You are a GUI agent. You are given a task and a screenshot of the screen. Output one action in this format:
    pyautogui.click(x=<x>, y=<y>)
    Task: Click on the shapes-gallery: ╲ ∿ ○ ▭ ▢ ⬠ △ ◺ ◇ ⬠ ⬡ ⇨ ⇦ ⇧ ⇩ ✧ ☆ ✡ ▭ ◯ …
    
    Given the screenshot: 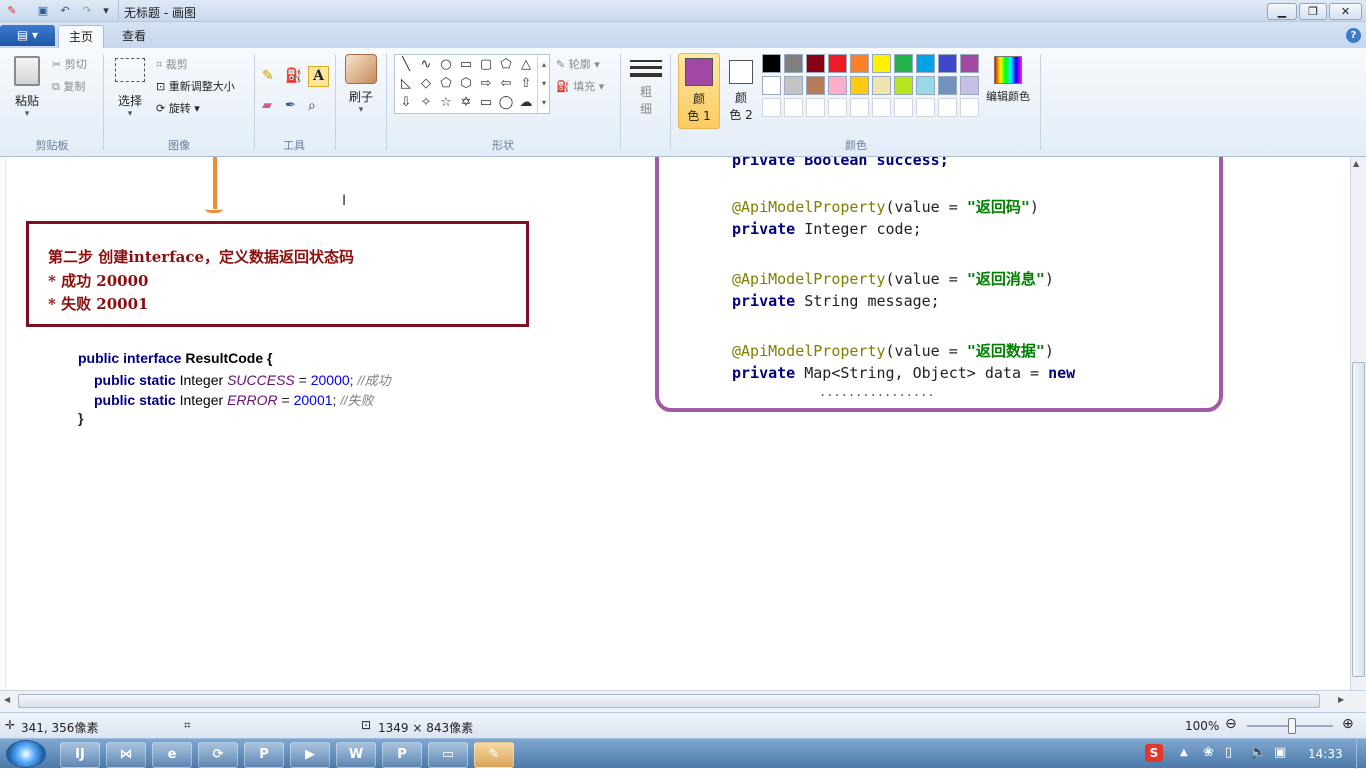 What is the action you would take?
    pyautogui.click(x=472, y=84)
    